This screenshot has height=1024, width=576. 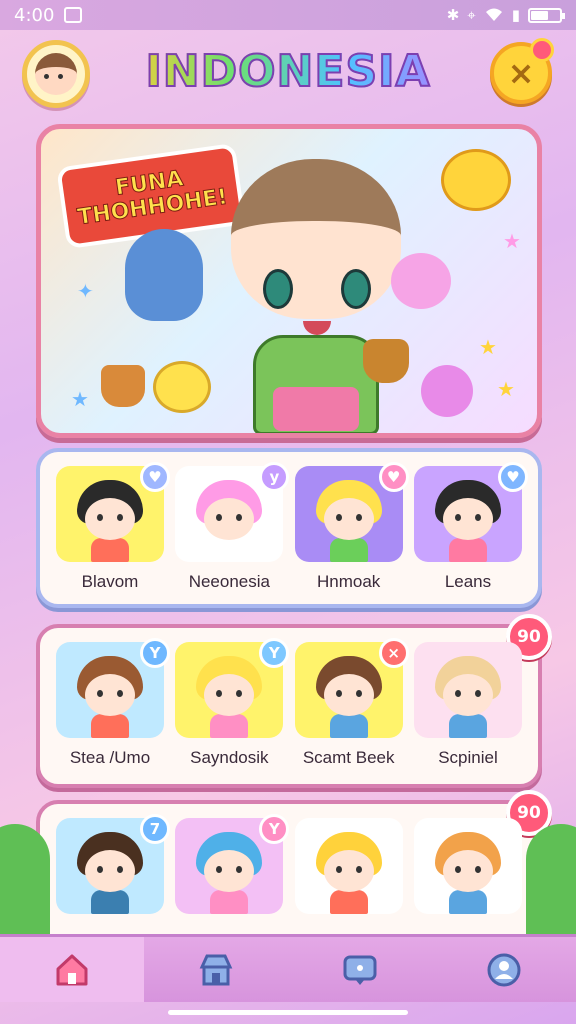 I want to click on character-name: Neeonesia, so click(x=229, y=581).